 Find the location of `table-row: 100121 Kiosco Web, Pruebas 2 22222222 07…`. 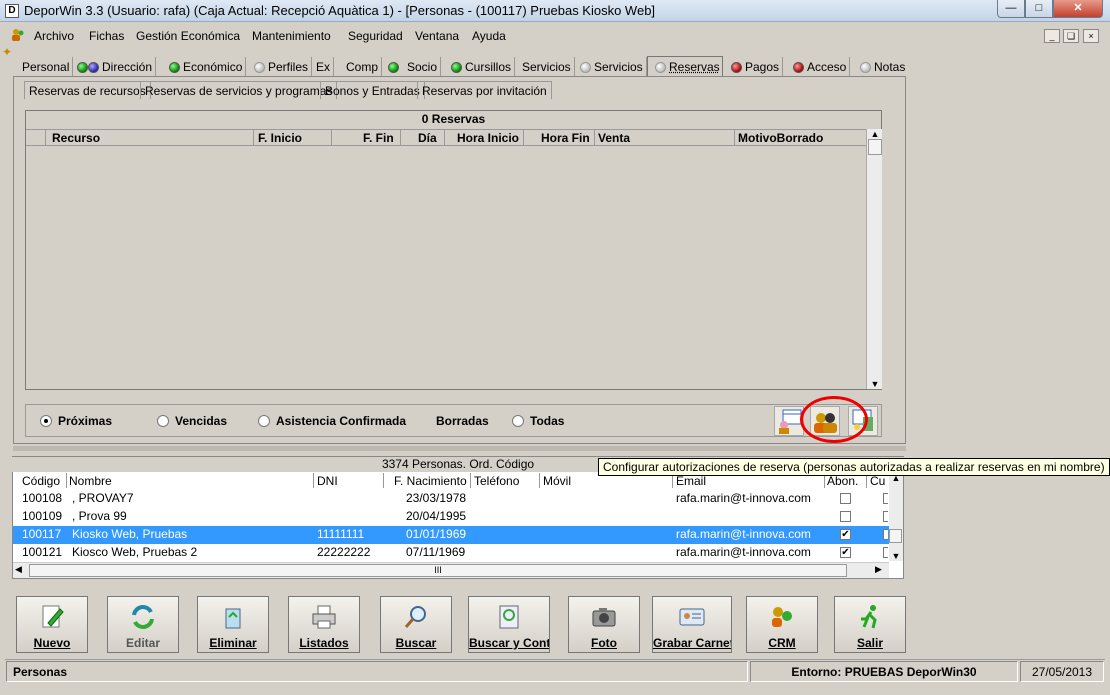

table-row: 100121 Kiosco Web, Pruebas 2 22222222 07… is located at coordinates (451, 553).